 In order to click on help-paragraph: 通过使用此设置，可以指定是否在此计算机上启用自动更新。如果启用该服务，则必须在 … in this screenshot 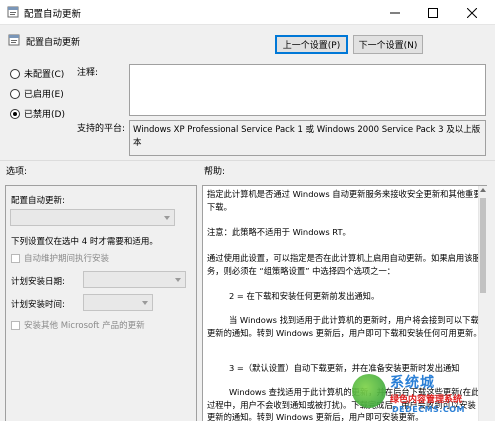, I will do `click(344, 264)`.